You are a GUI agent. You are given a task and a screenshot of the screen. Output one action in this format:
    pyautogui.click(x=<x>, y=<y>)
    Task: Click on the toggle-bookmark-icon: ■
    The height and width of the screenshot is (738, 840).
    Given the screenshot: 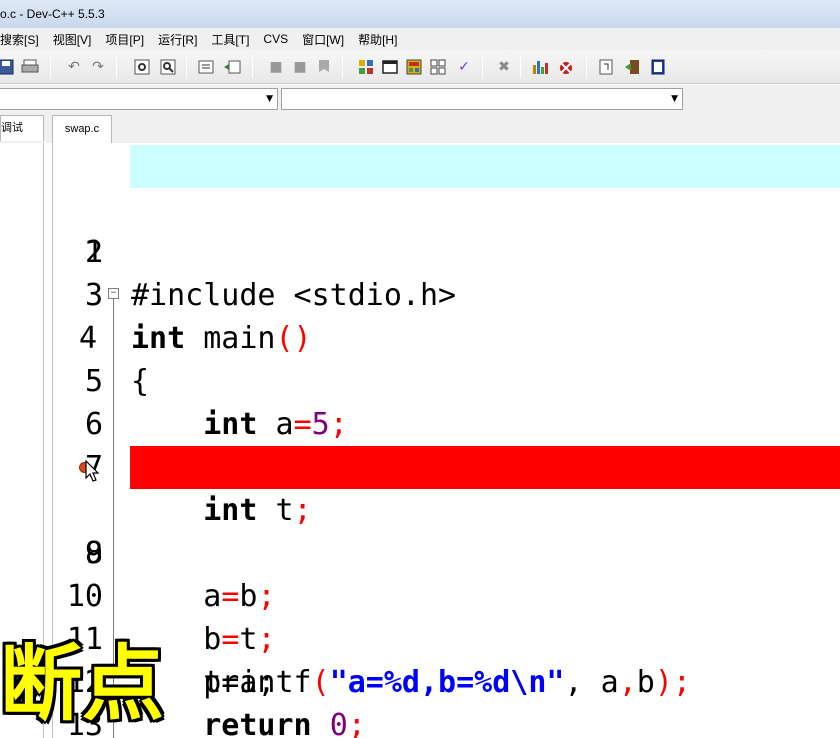 What is the action you would take?
    pyautogui.click(x=276, y=67)
    